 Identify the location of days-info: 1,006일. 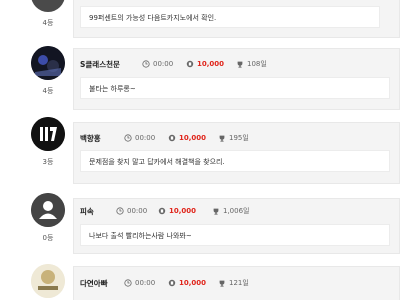
(230, 211).